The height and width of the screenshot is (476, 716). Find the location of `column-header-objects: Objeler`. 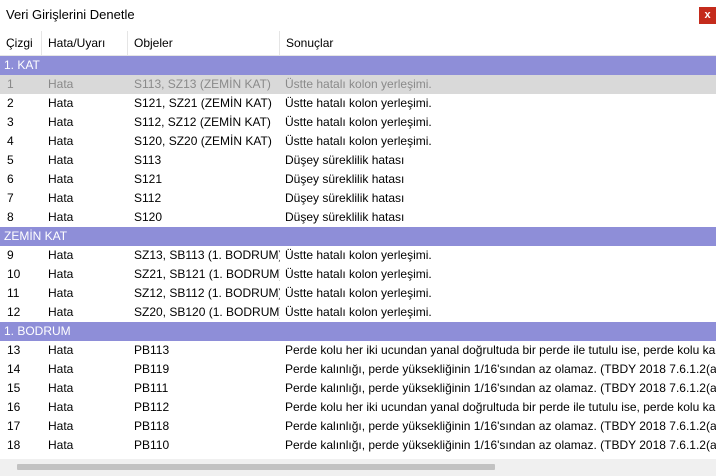

column-header-objects: Objeler is located at coordinates (204, 43).